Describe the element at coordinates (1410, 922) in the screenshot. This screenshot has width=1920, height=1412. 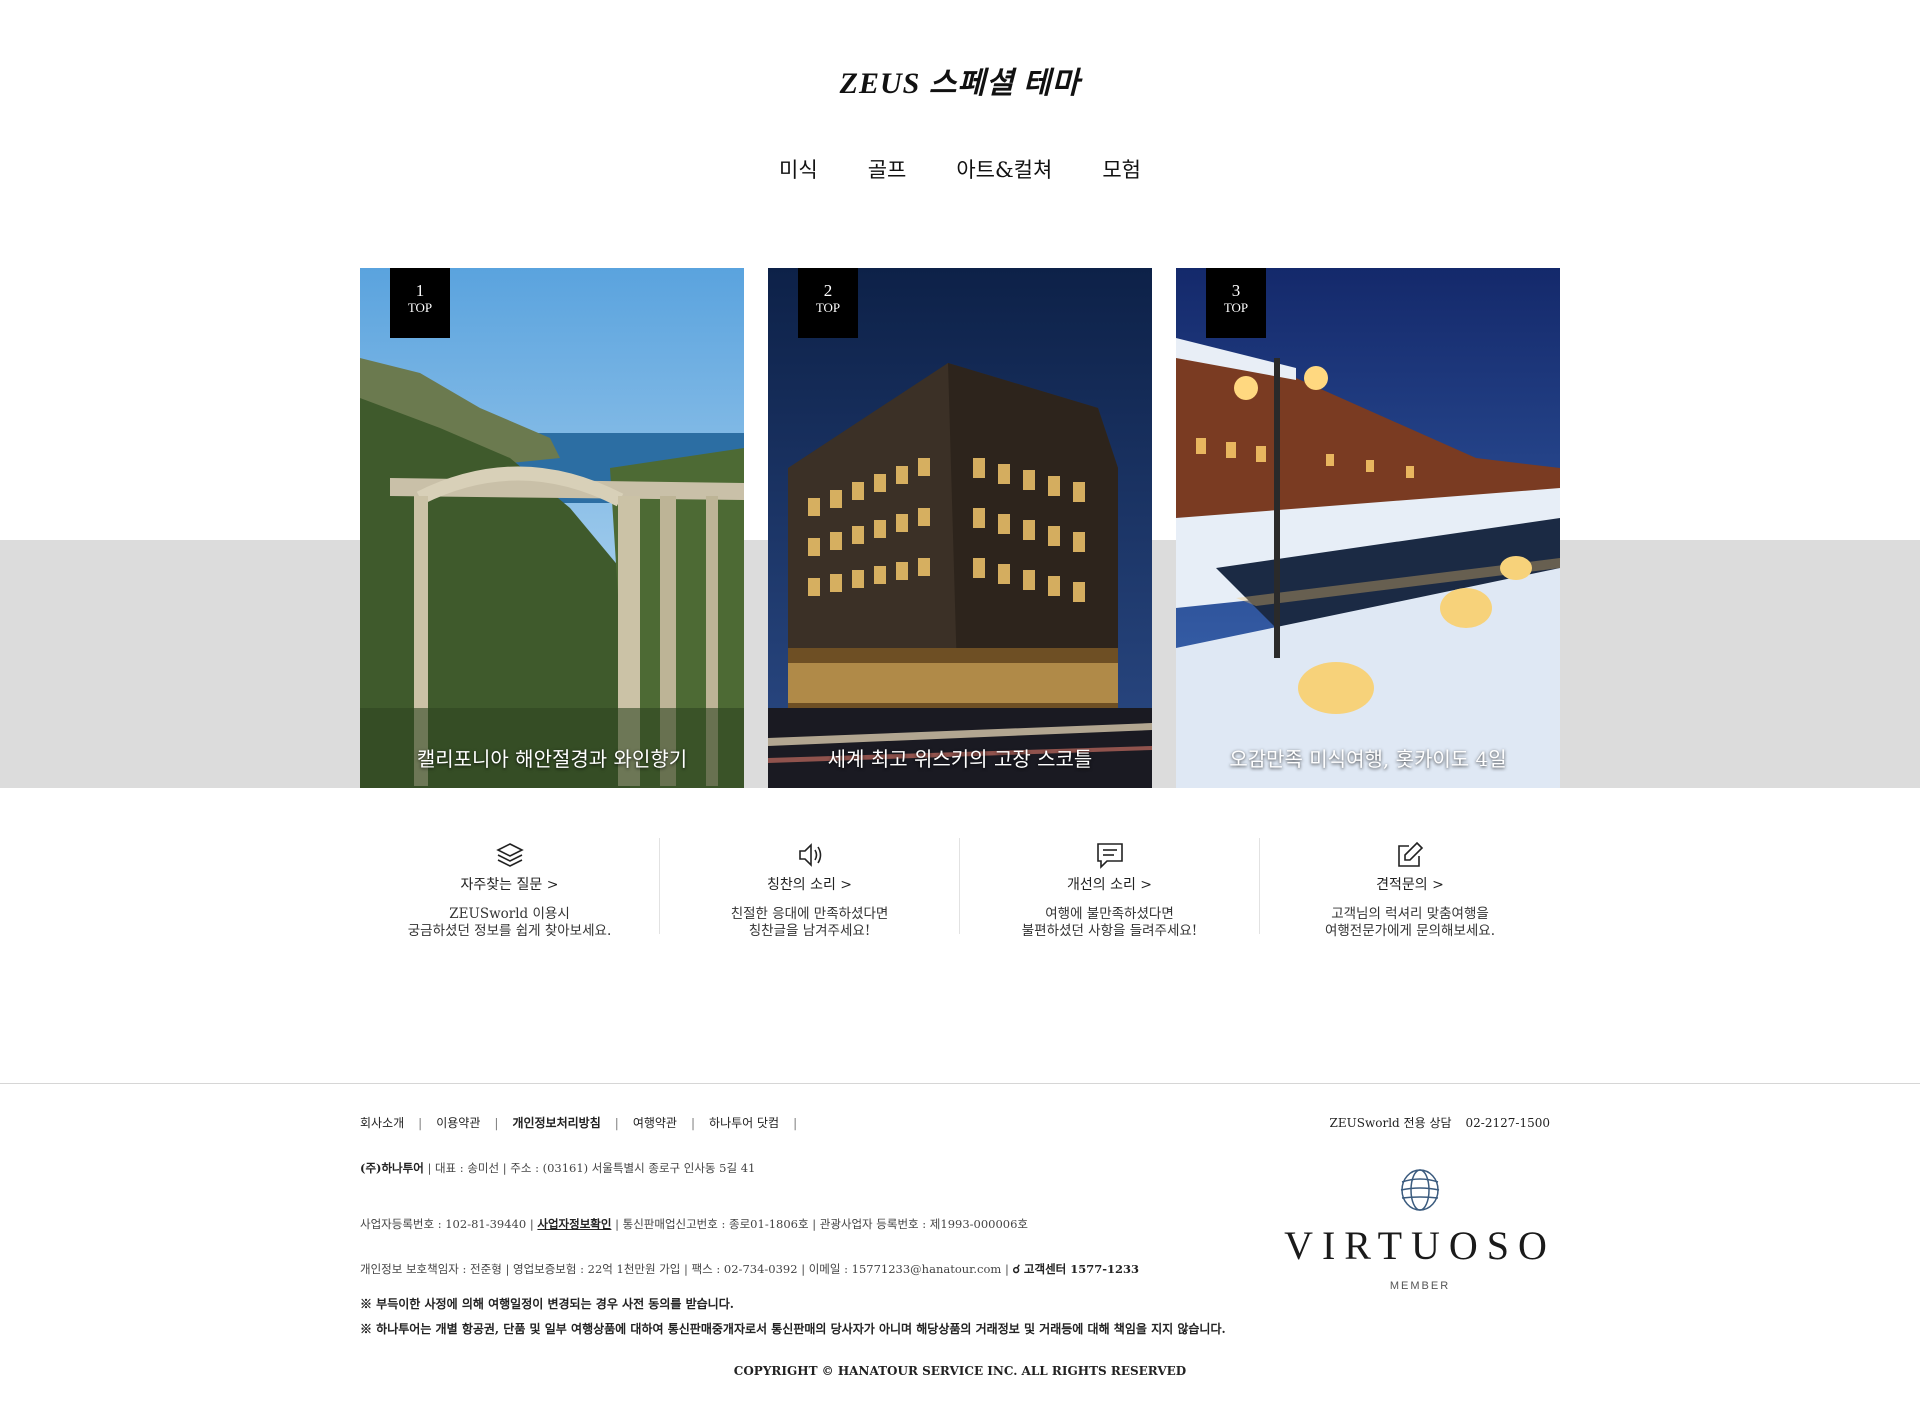
I see `service-desc: 고객님의 럭셔리 맞춤여행을 여행전문가에게 문의해보세요.` at that location.